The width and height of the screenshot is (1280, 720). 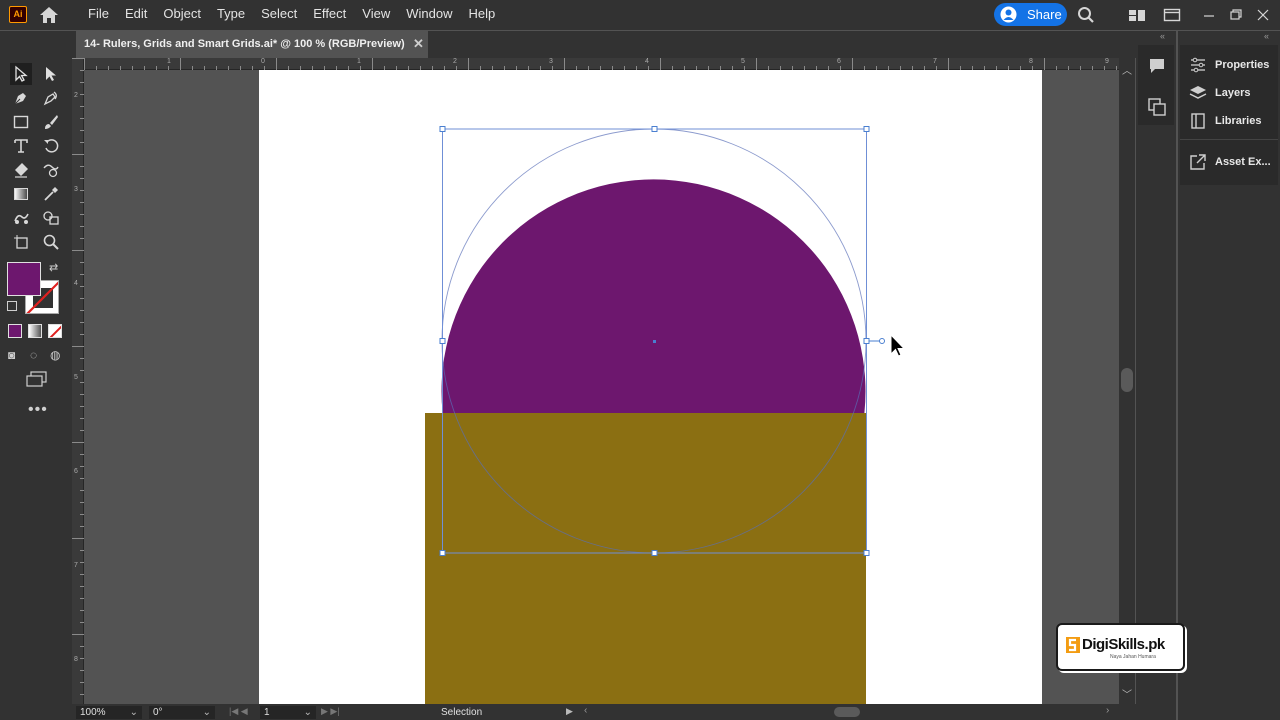 What do you see at coordinates (1238, 121) in the screenshot?
I see `panel-libraries-label: Libraries` at bounding box center [1238, 121].